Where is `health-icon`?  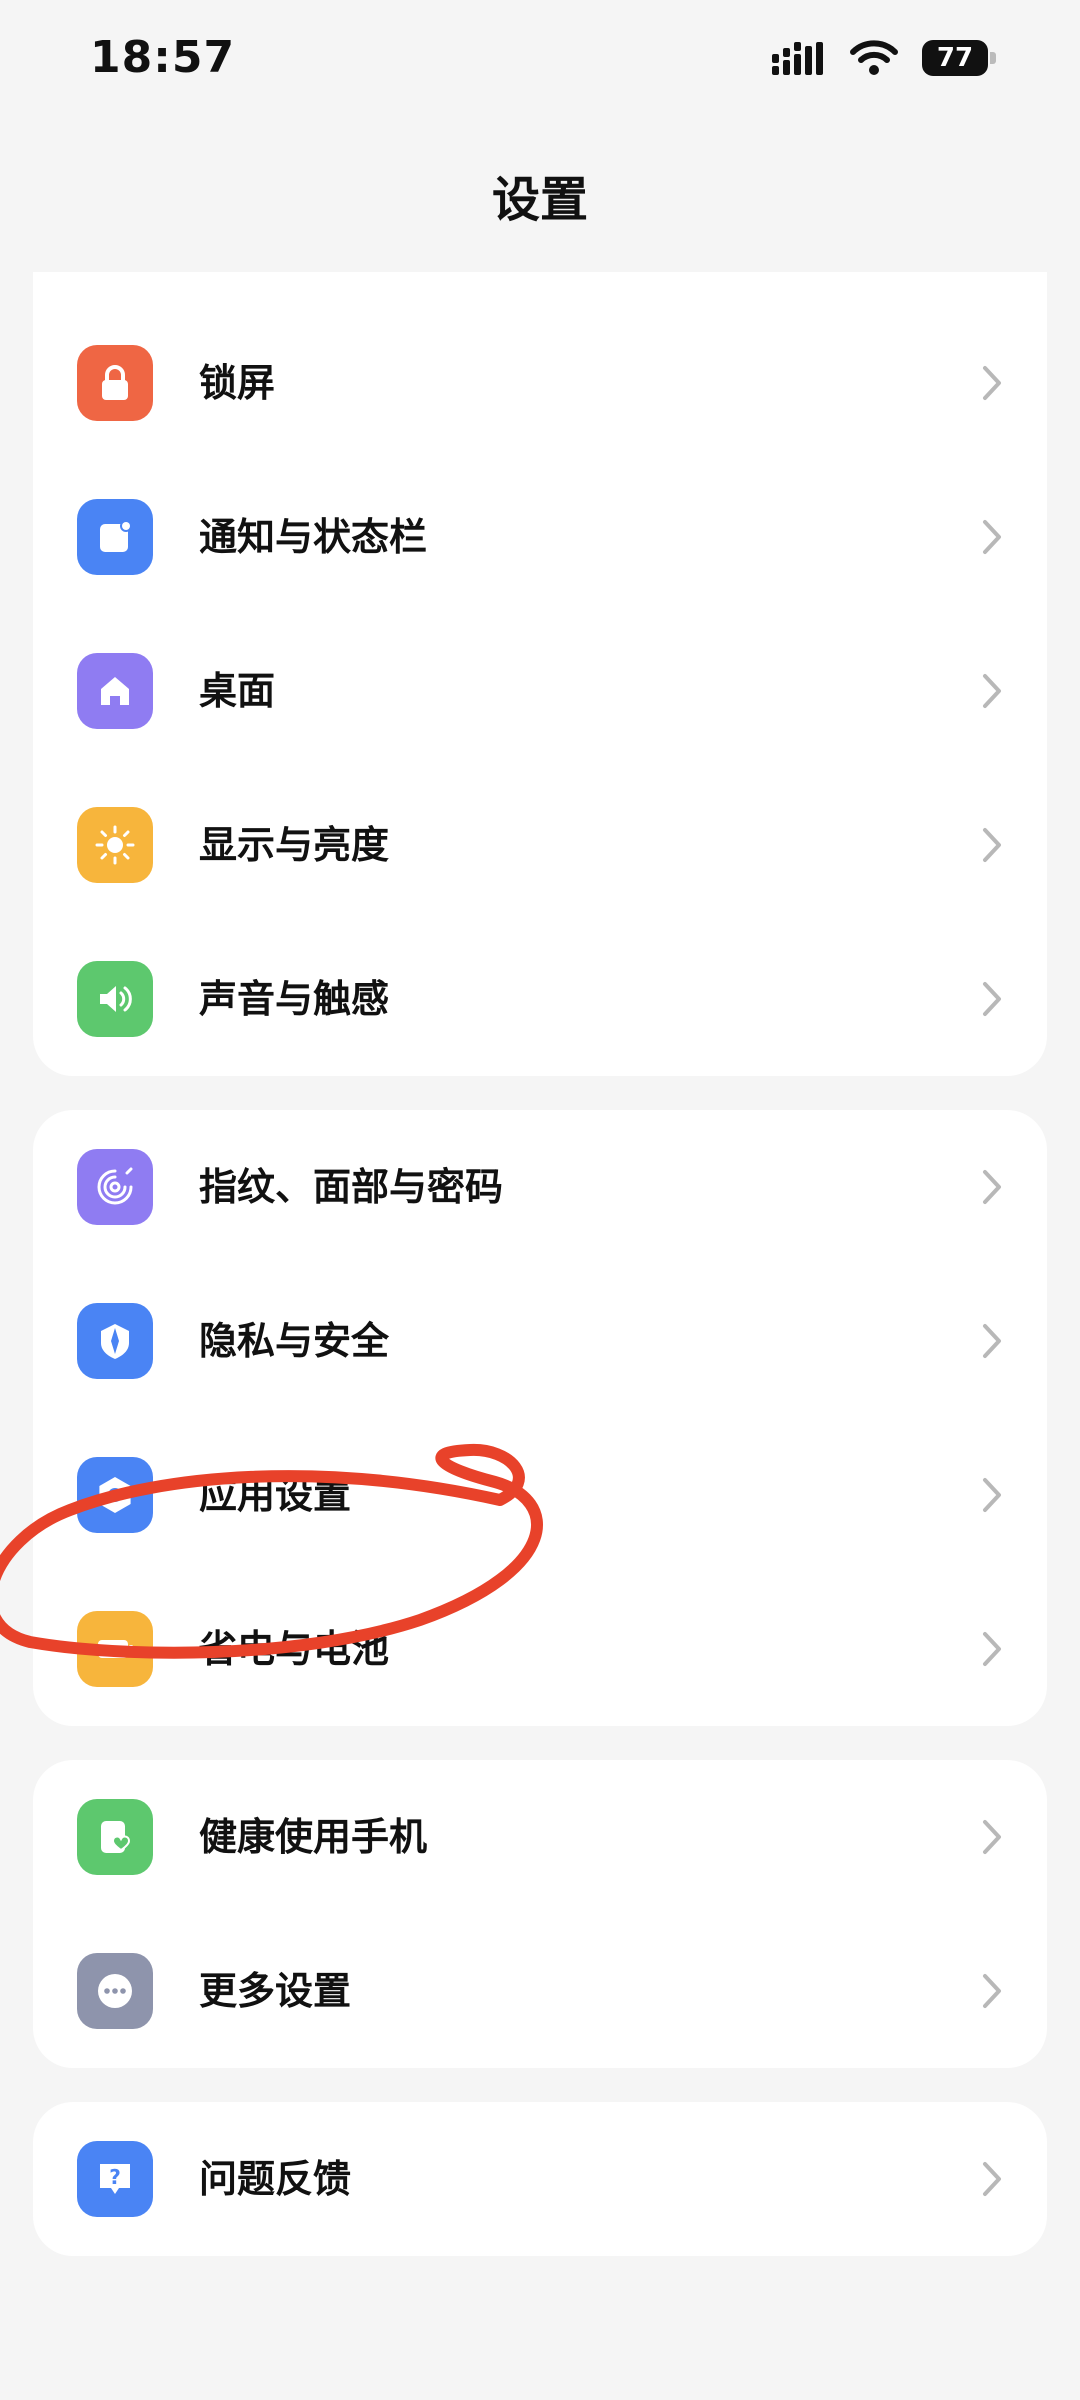
health-icon is located at coordinates (115, 1837).